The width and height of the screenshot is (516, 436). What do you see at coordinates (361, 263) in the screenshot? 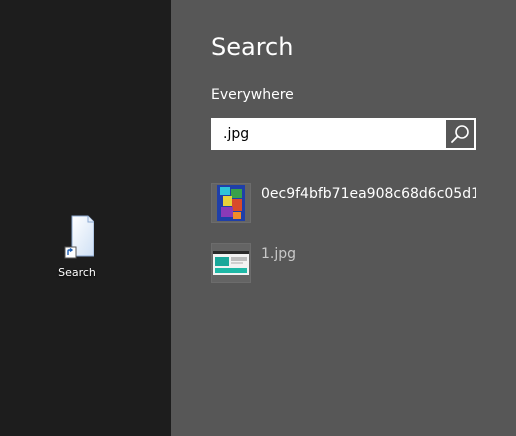
I see `search-result-item: 1.jpg` at bounding box center [361, 263].